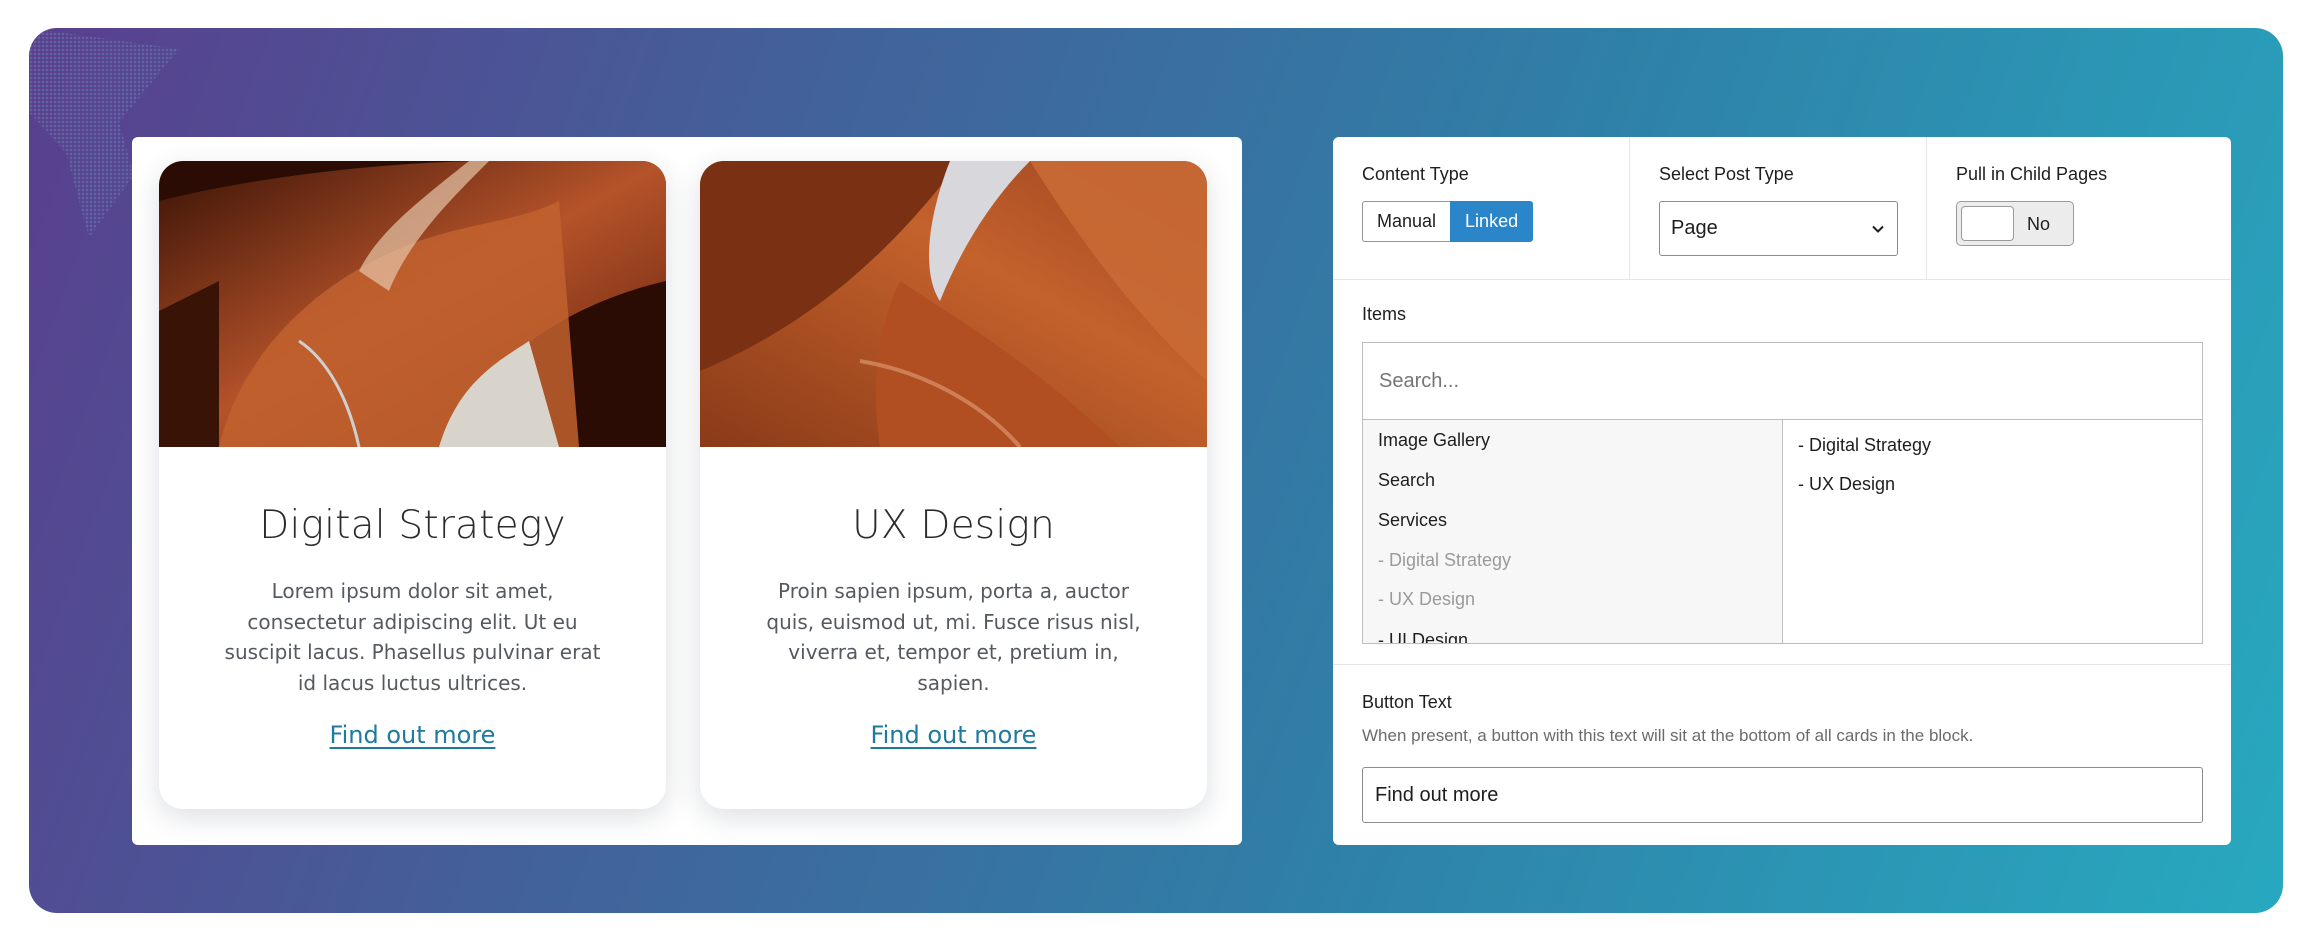  What do you see at coordinates (1878, 229) in the screenshot?
I see `chevron-down-icon` at bounding box center [1878, 229].